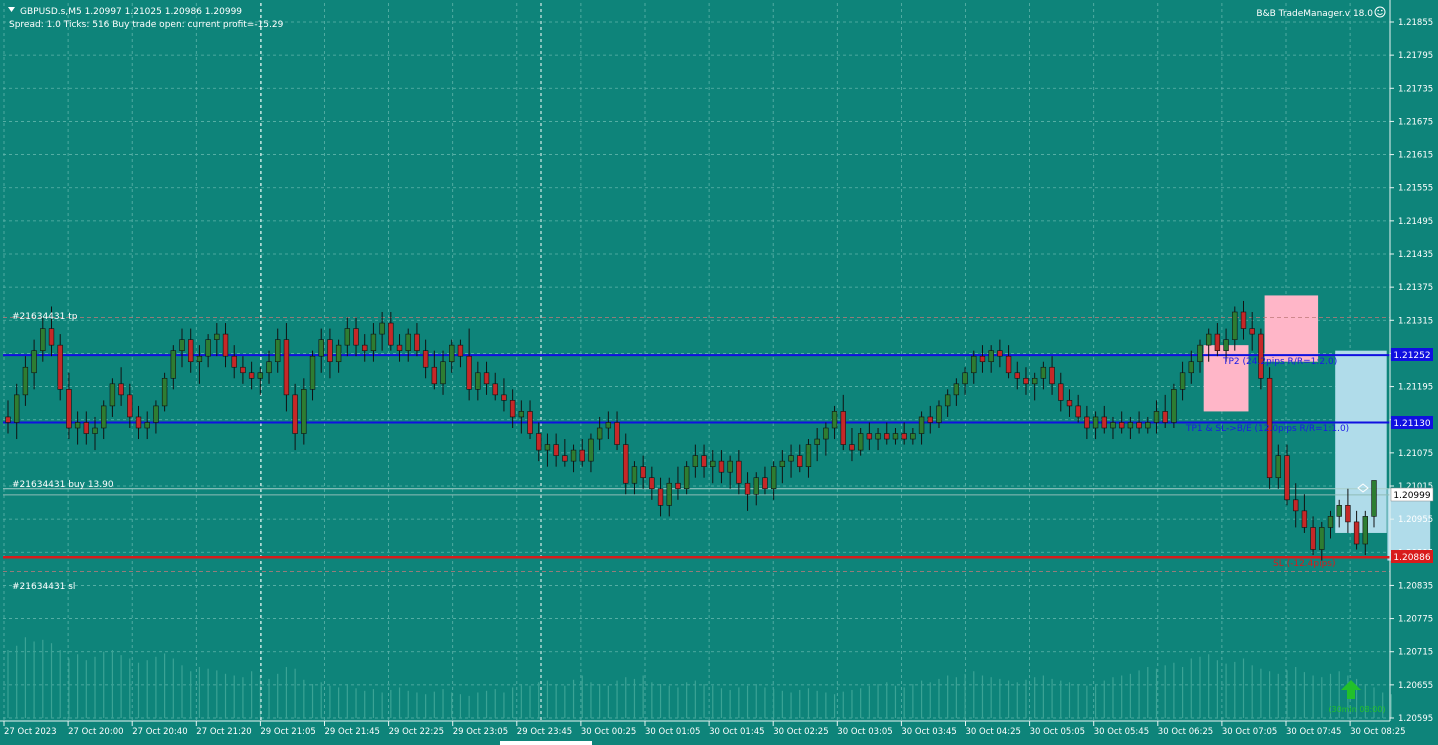  I want to click on price-tick-label: 1.21315, so click(1415, 321).